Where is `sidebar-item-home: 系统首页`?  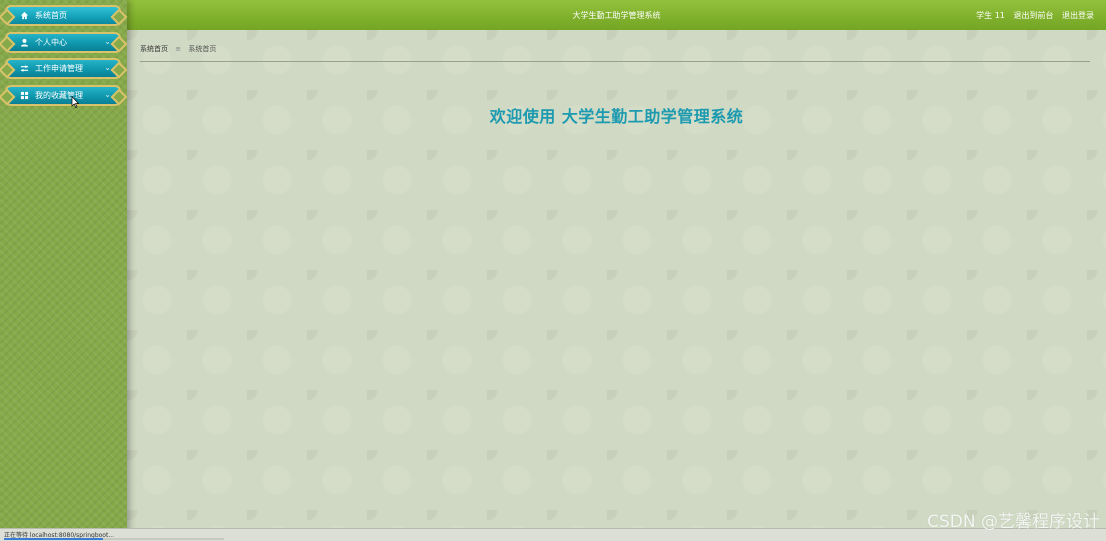 sidebar-item-home: 系统首页 is located at coordinates (63, 15).